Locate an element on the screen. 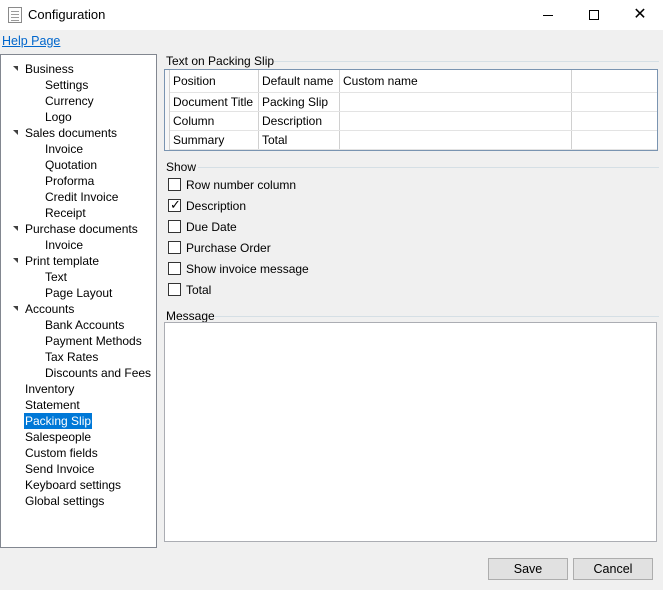 This screenshot has width=663, height=590. show-section-title: Show is located at coordinates (181, 167).